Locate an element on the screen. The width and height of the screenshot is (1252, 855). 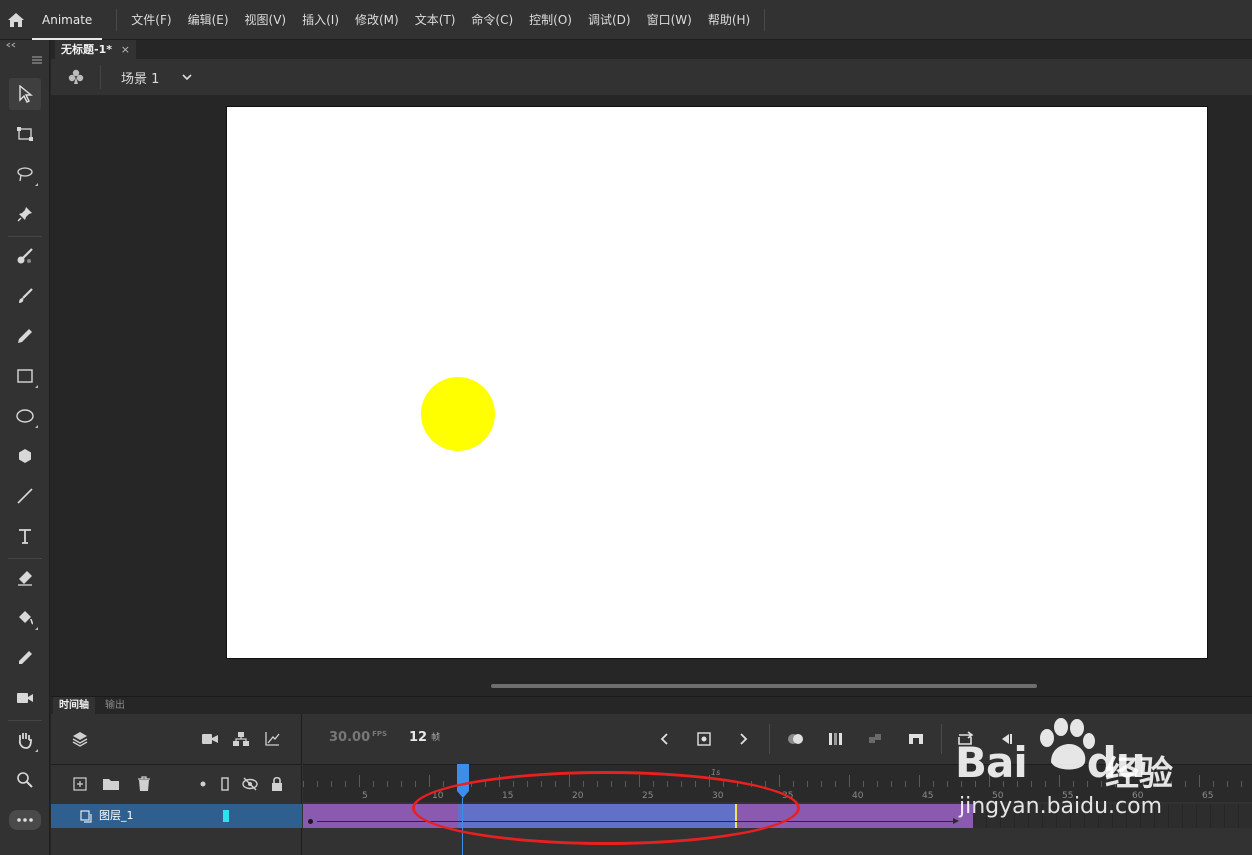
menu-window: 窗口(W) is located at coordinates (669, 20).